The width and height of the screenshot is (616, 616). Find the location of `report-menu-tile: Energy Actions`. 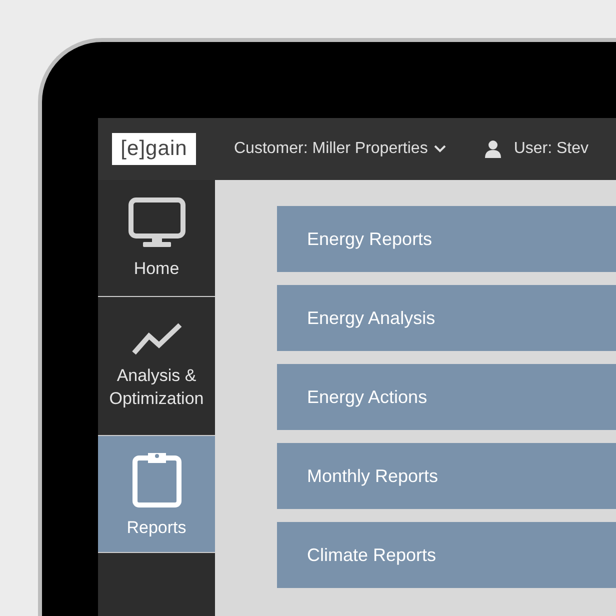

report-menu-tile: Energy Actions is located at coordinates (446, 397).